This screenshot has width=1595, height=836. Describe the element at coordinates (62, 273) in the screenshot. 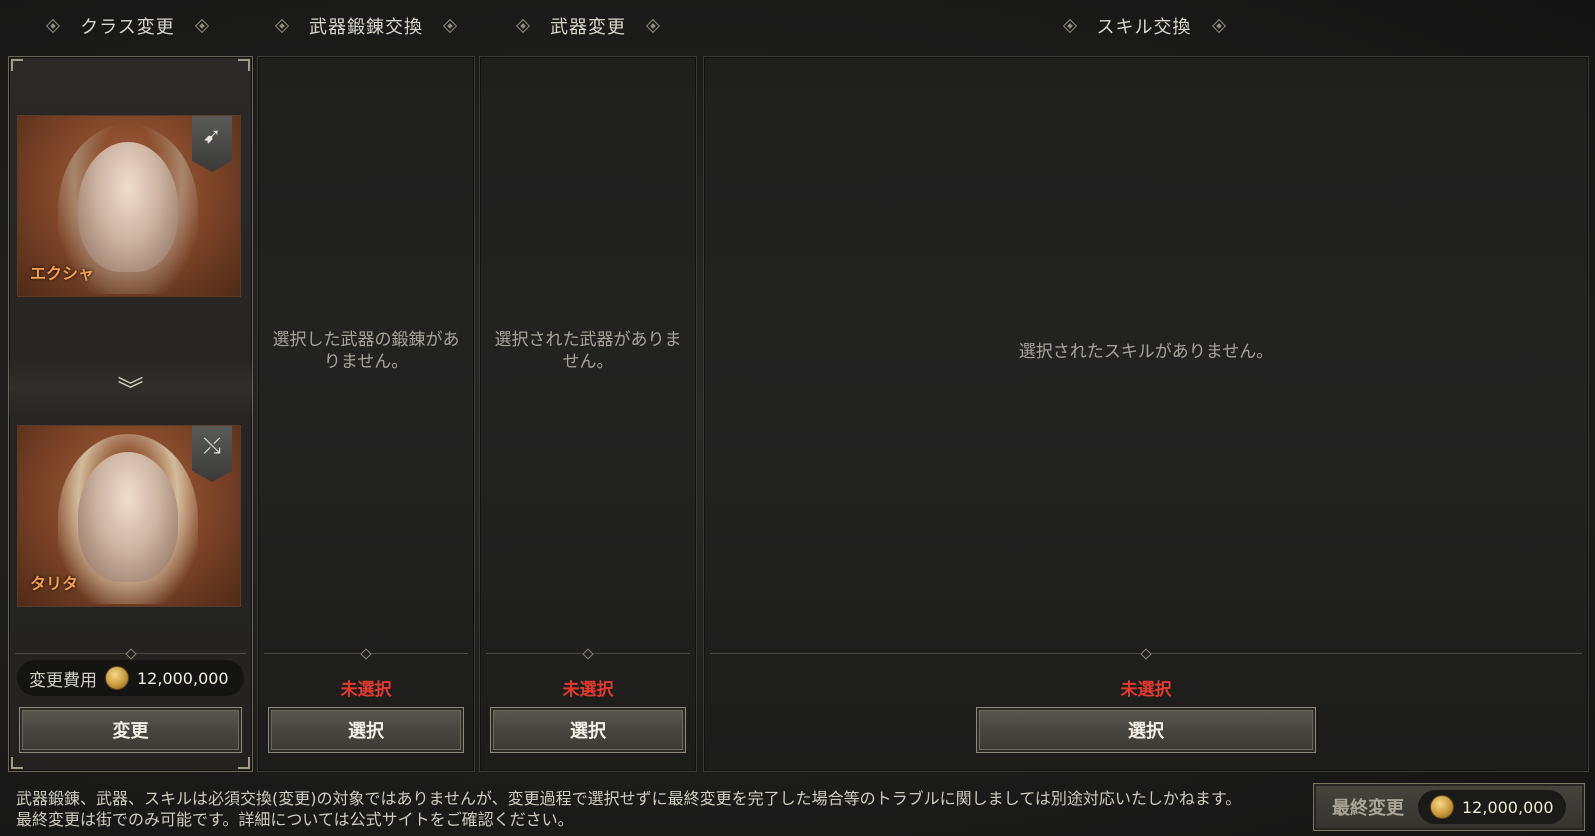

I see `current-class-name: エクシャ` at that location.